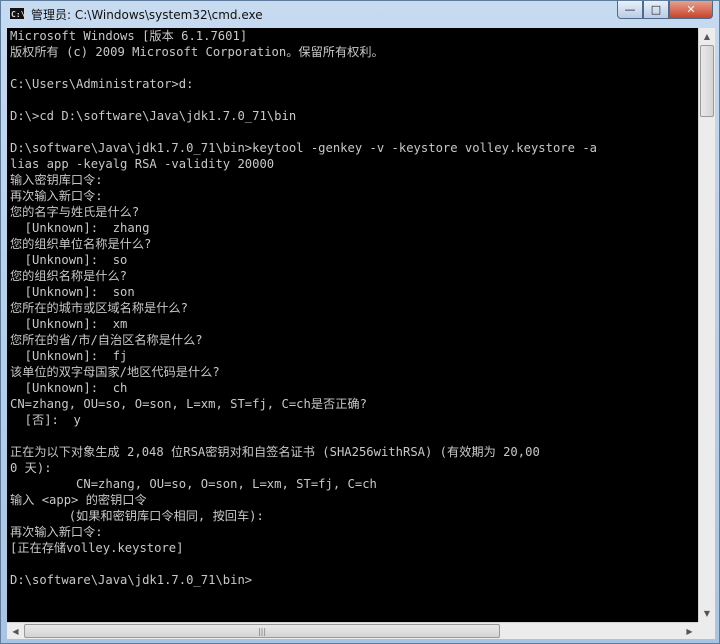 This screenshot has height=644, width=720. I want to click on console-line: [Unknown]: son, so click(72, 292).